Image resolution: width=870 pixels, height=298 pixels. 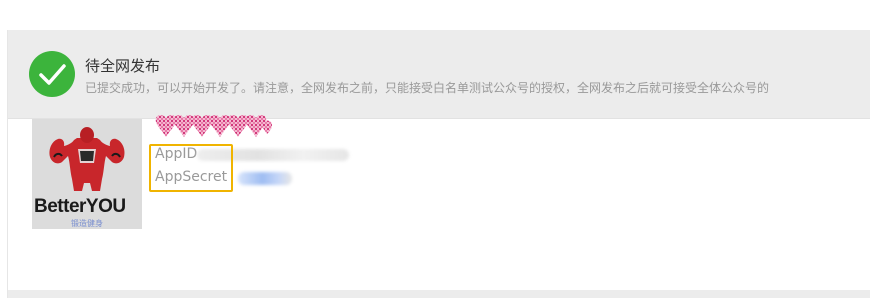 I want to click on check-circle-icon, so click(x=52, y=74).